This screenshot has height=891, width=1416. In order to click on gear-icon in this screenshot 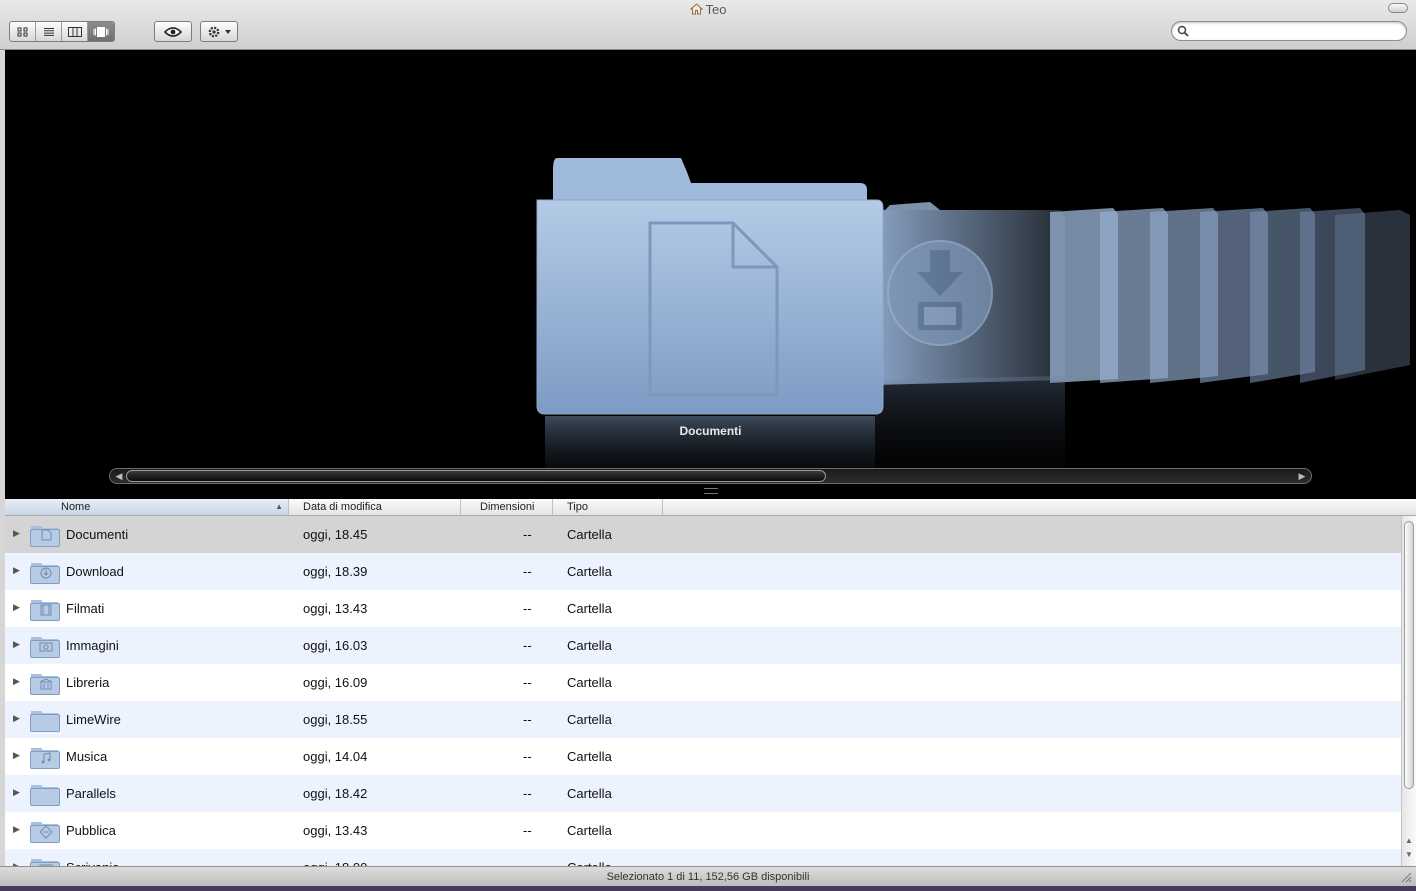, I will do `click(213, 31)`.